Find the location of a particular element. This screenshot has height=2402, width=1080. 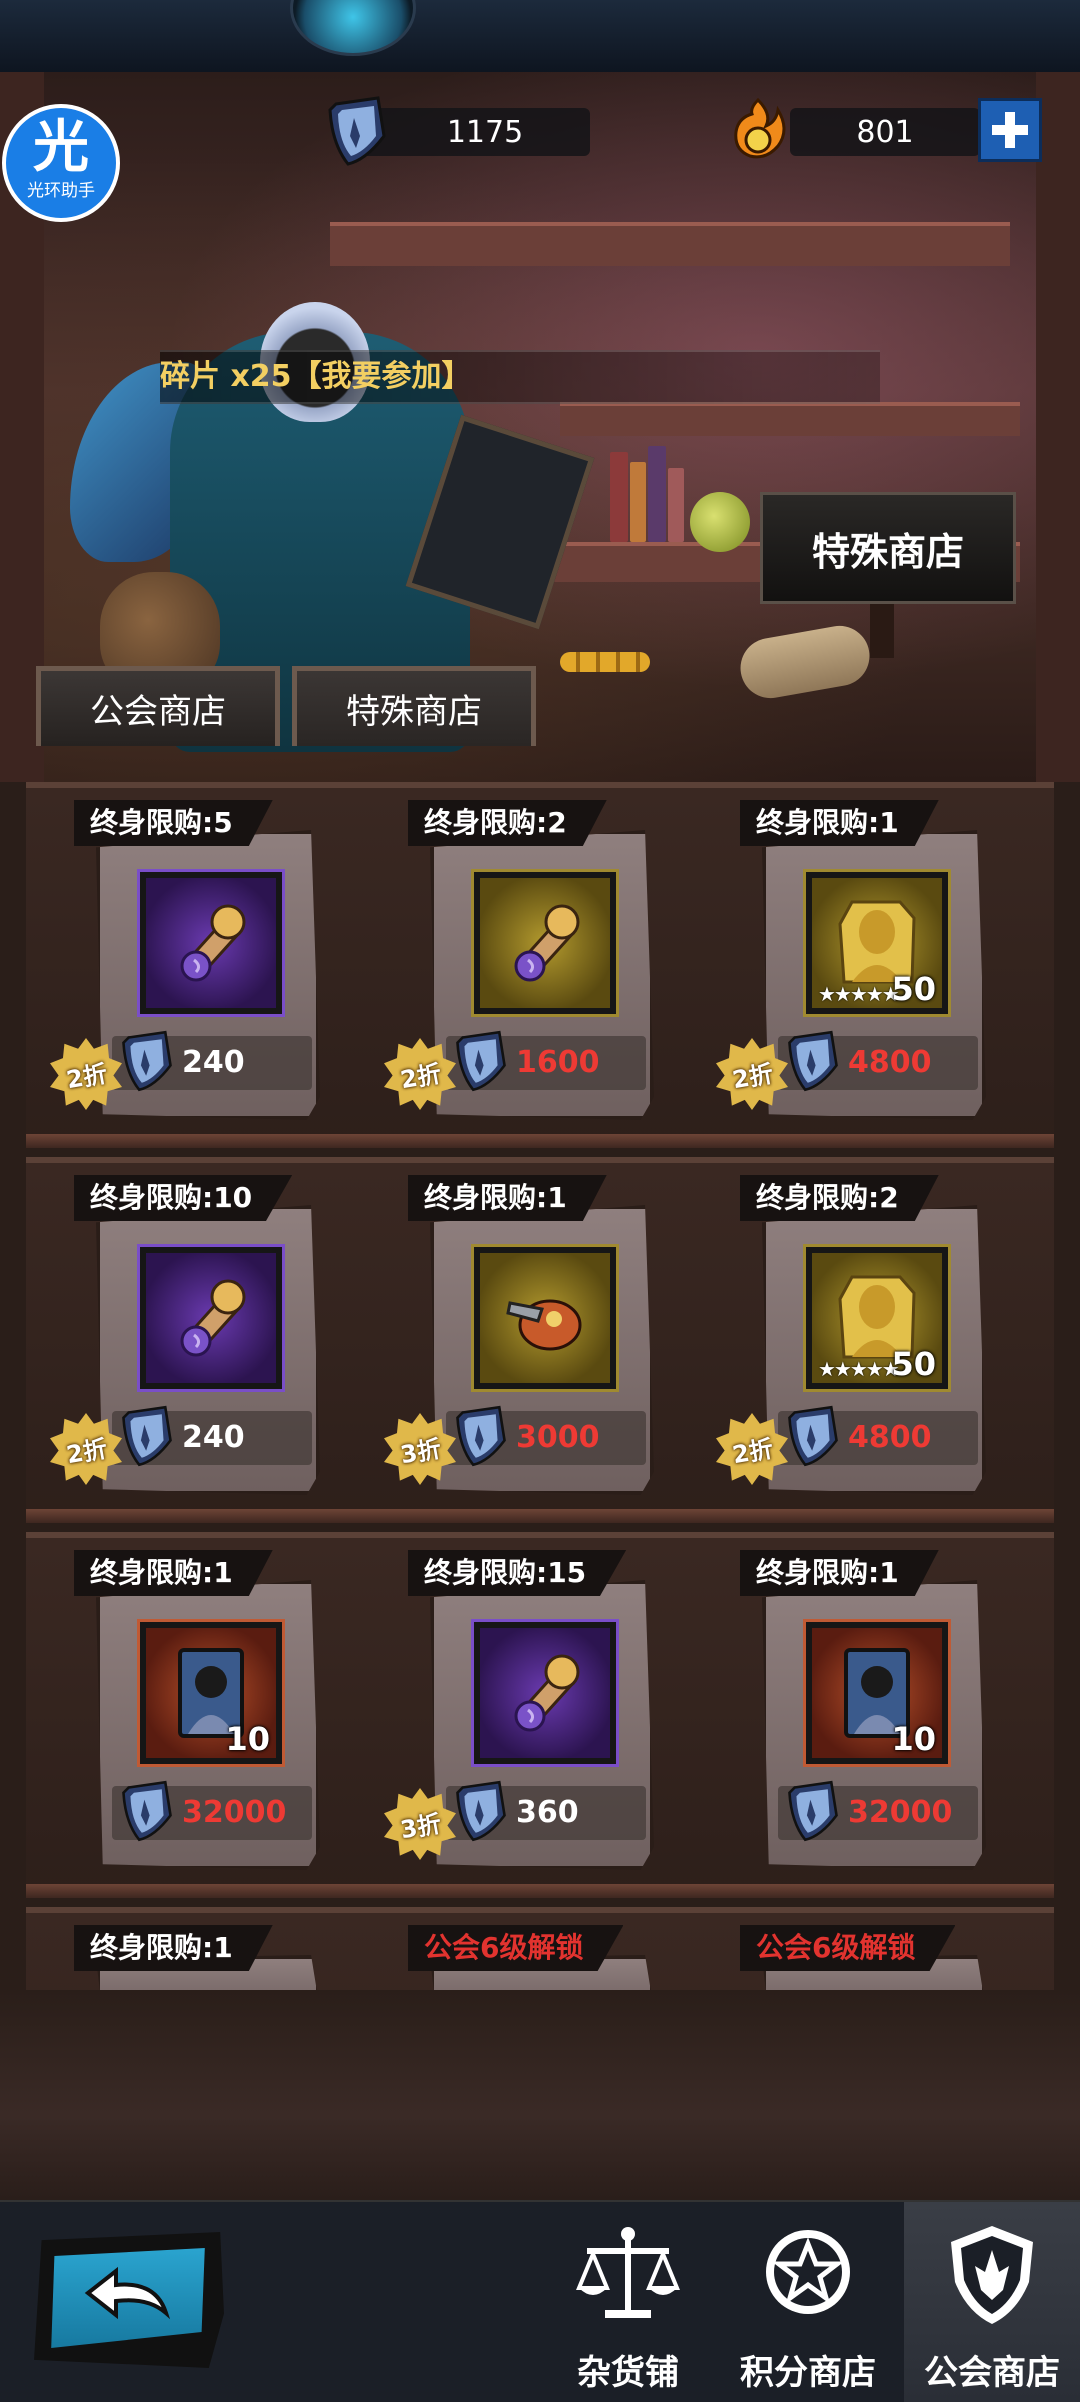

nav-guild-shop: 公会商店 is located at coordinates (992, 2302).